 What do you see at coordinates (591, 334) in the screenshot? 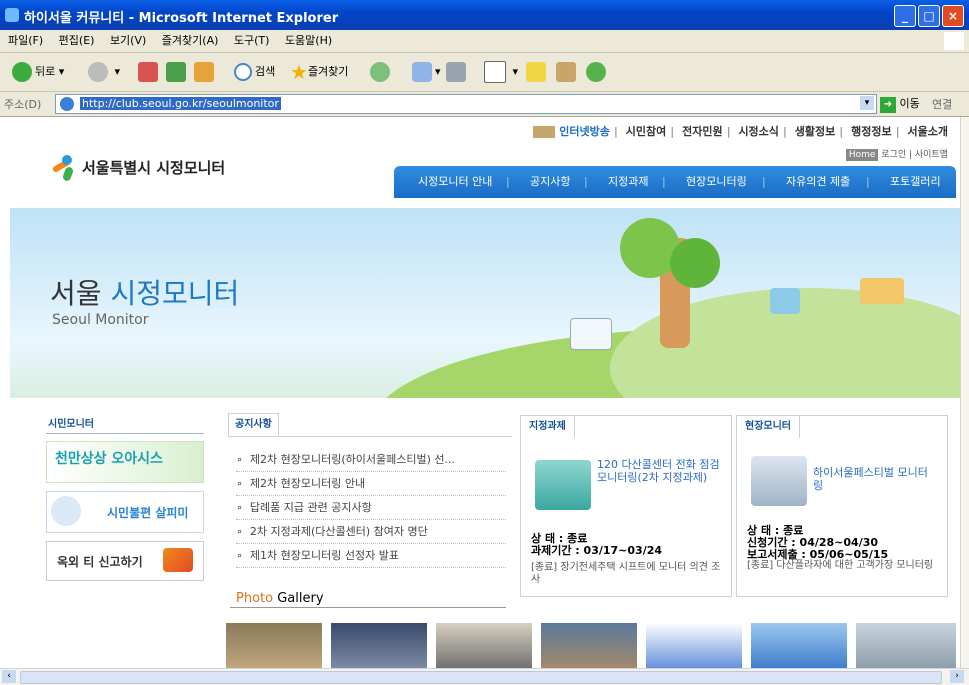
I see `house-illustration` at bounding box center [591, 334].